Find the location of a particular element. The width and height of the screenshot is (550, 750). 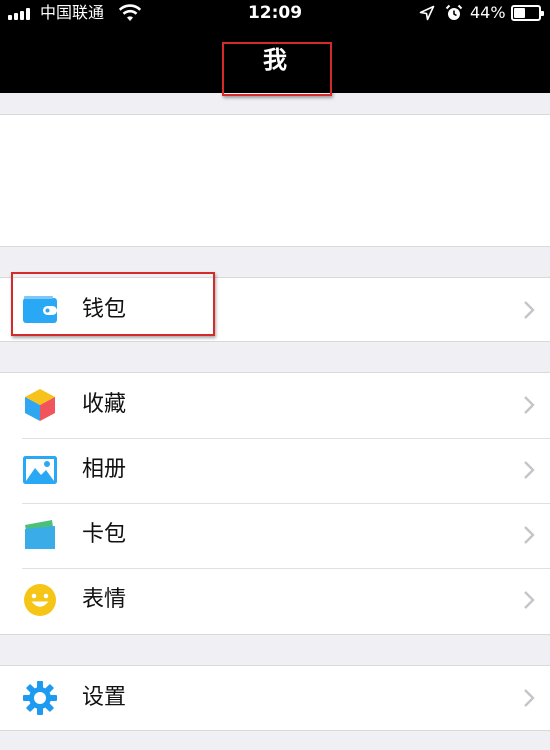

battery-percent: 44% is located at coordinates (488, 12).